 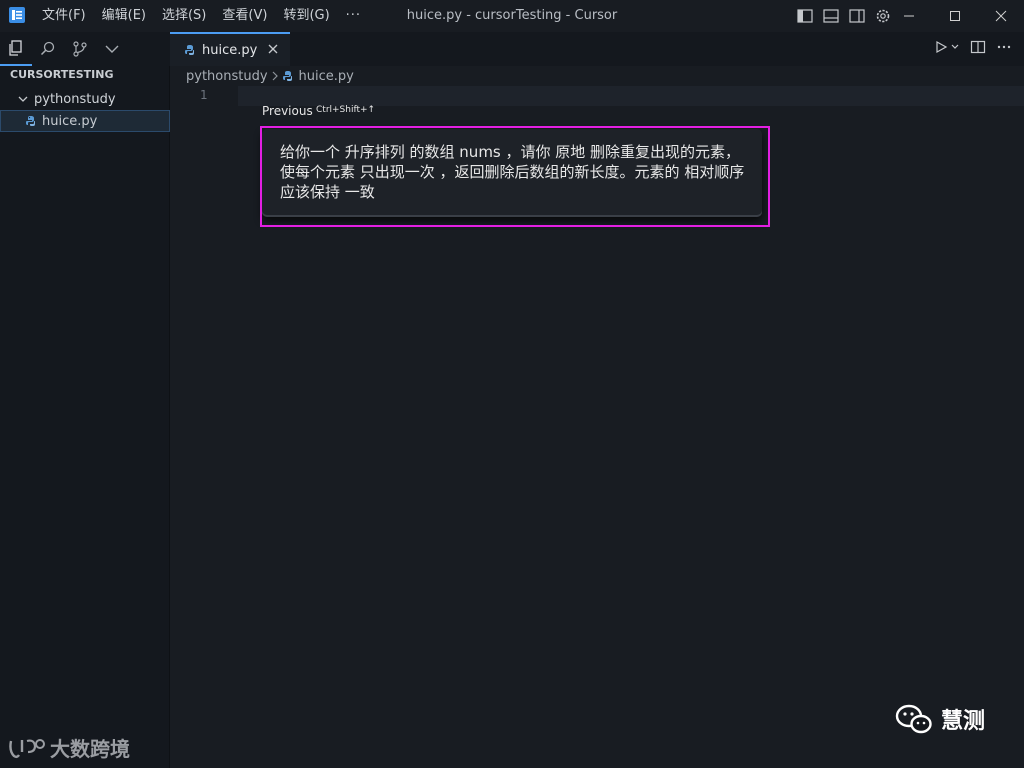 What do you see at coordinates (184, 16) in the screenshot?
I see `menu-selection: 选择(S)` at bounding box center [184, 16].